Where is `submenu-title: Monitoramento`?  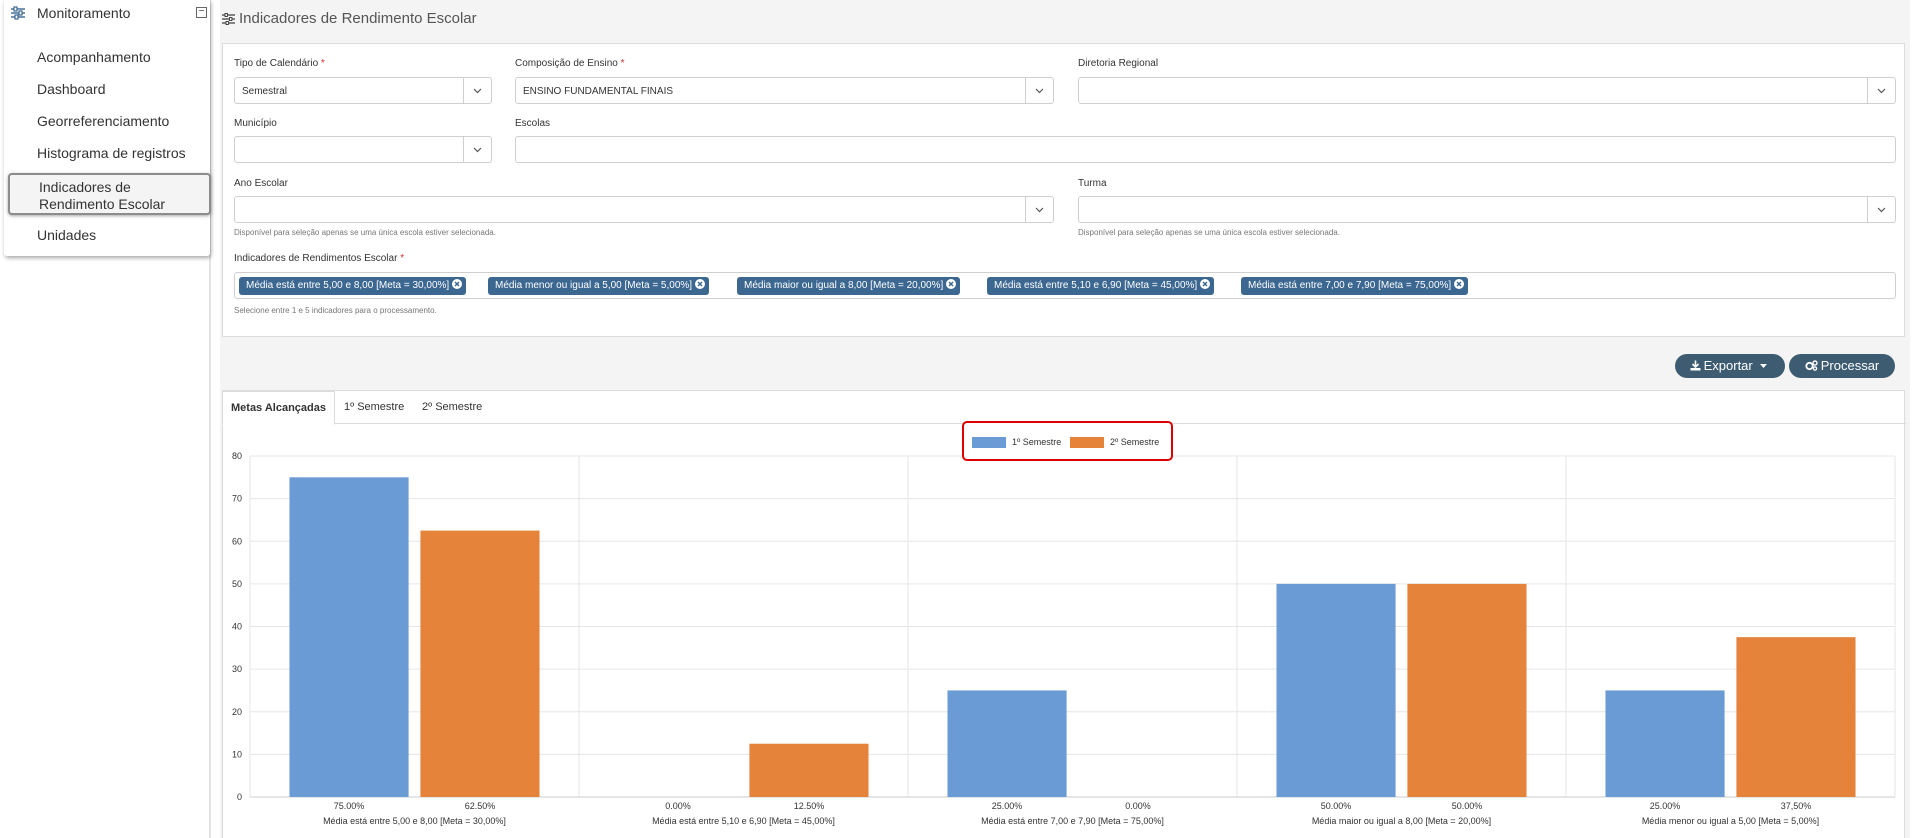 submenu-title: Monitoramento is located at coordinates (84, 13).